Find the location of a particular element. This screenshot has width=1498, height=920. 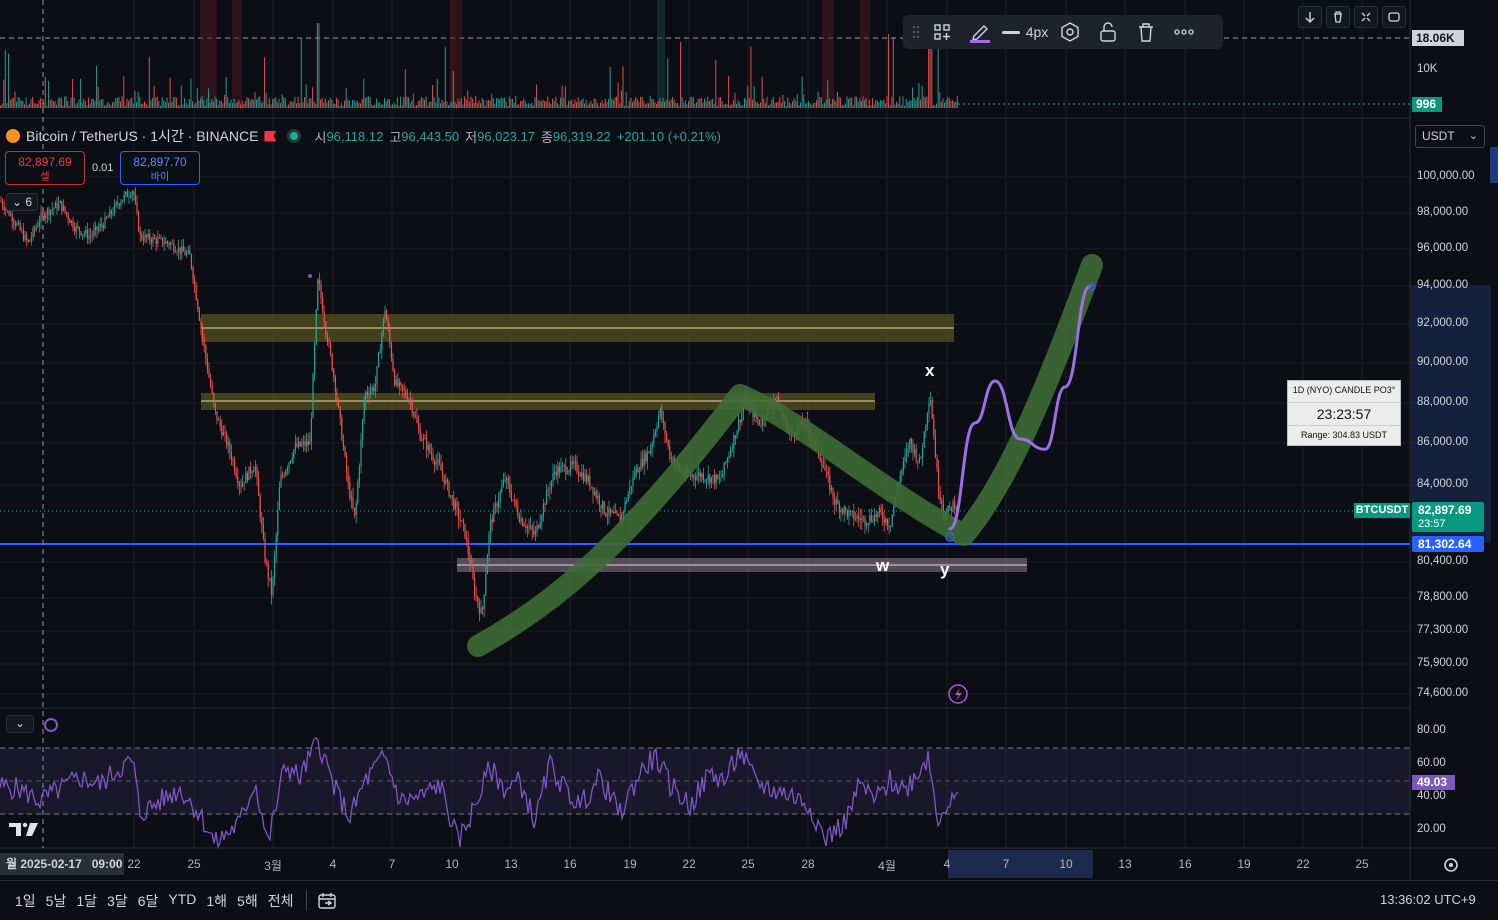

currency-select: USDT ⌄ is located at coordinates (1450, 136).